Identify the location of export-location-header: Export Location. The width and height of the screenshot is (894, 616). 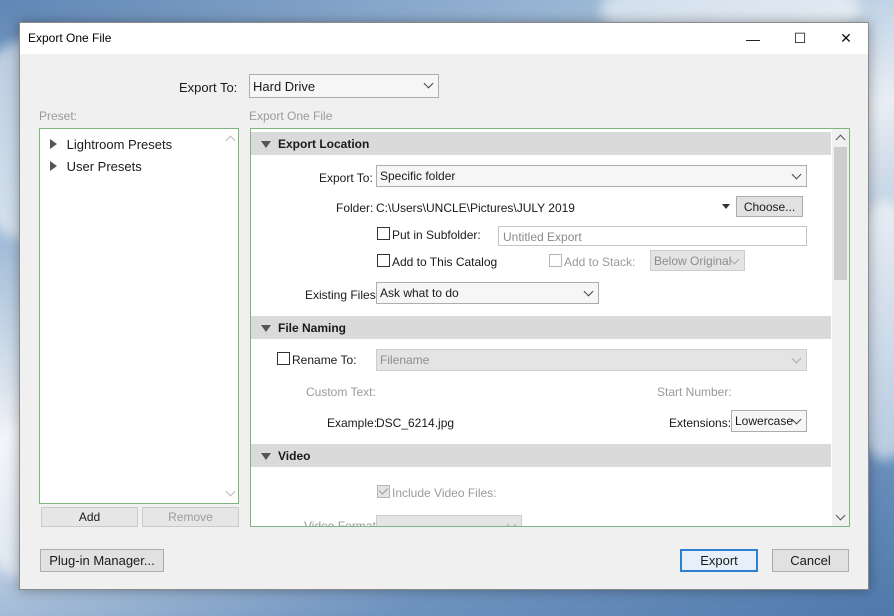
(541, 143).